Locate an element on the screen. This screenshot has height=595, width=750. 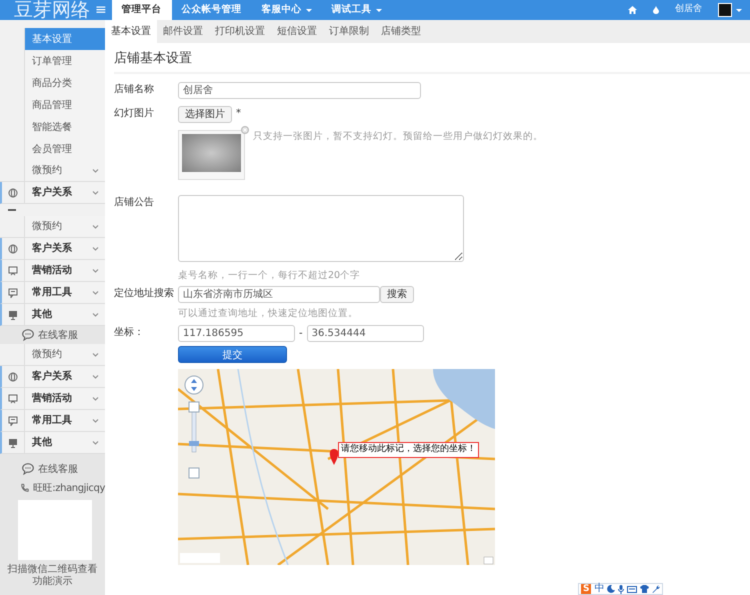
field-label: 店铺公告 is located at coordinates (134, 203).